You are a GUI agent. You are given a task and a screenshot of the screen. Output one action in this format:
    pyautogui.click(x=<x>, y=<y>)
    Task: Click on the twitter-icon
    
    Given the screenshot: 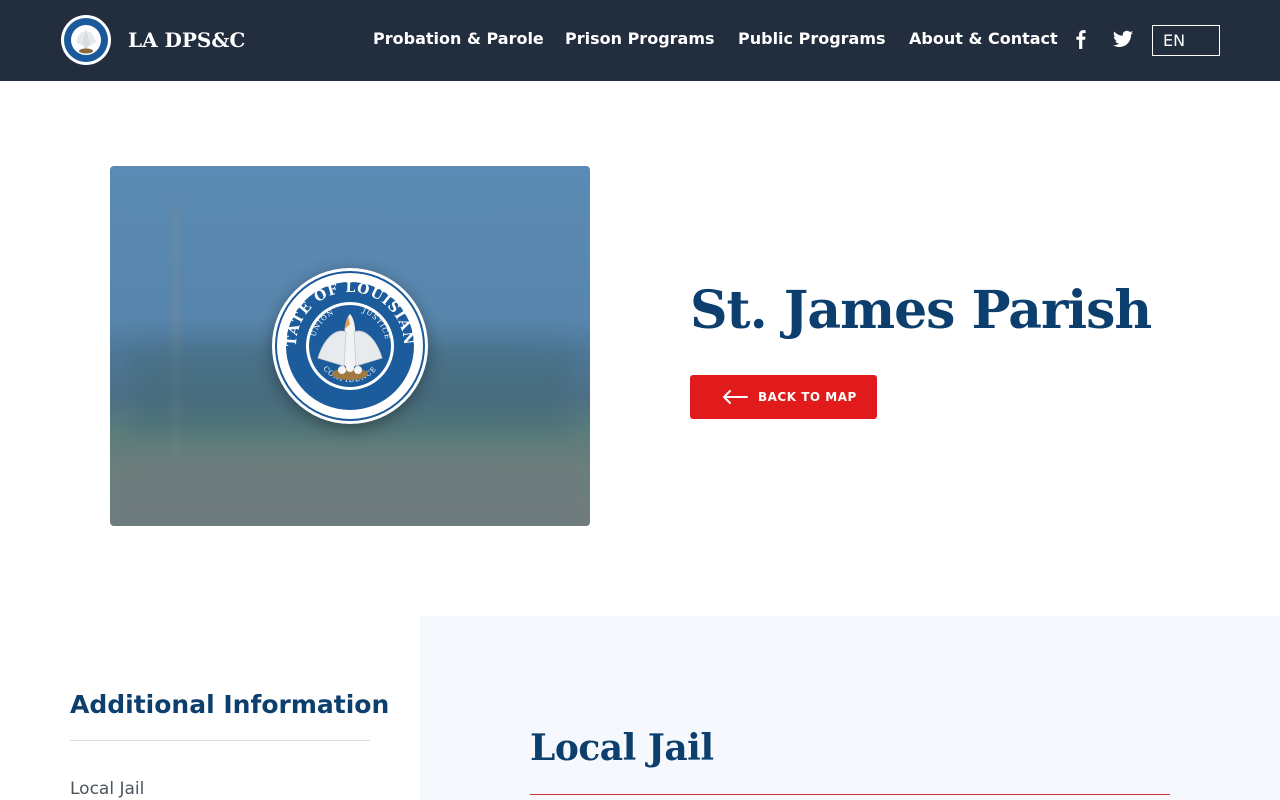 What is the action you would take?
    pyautogui.click(x=1123, y=38)
    